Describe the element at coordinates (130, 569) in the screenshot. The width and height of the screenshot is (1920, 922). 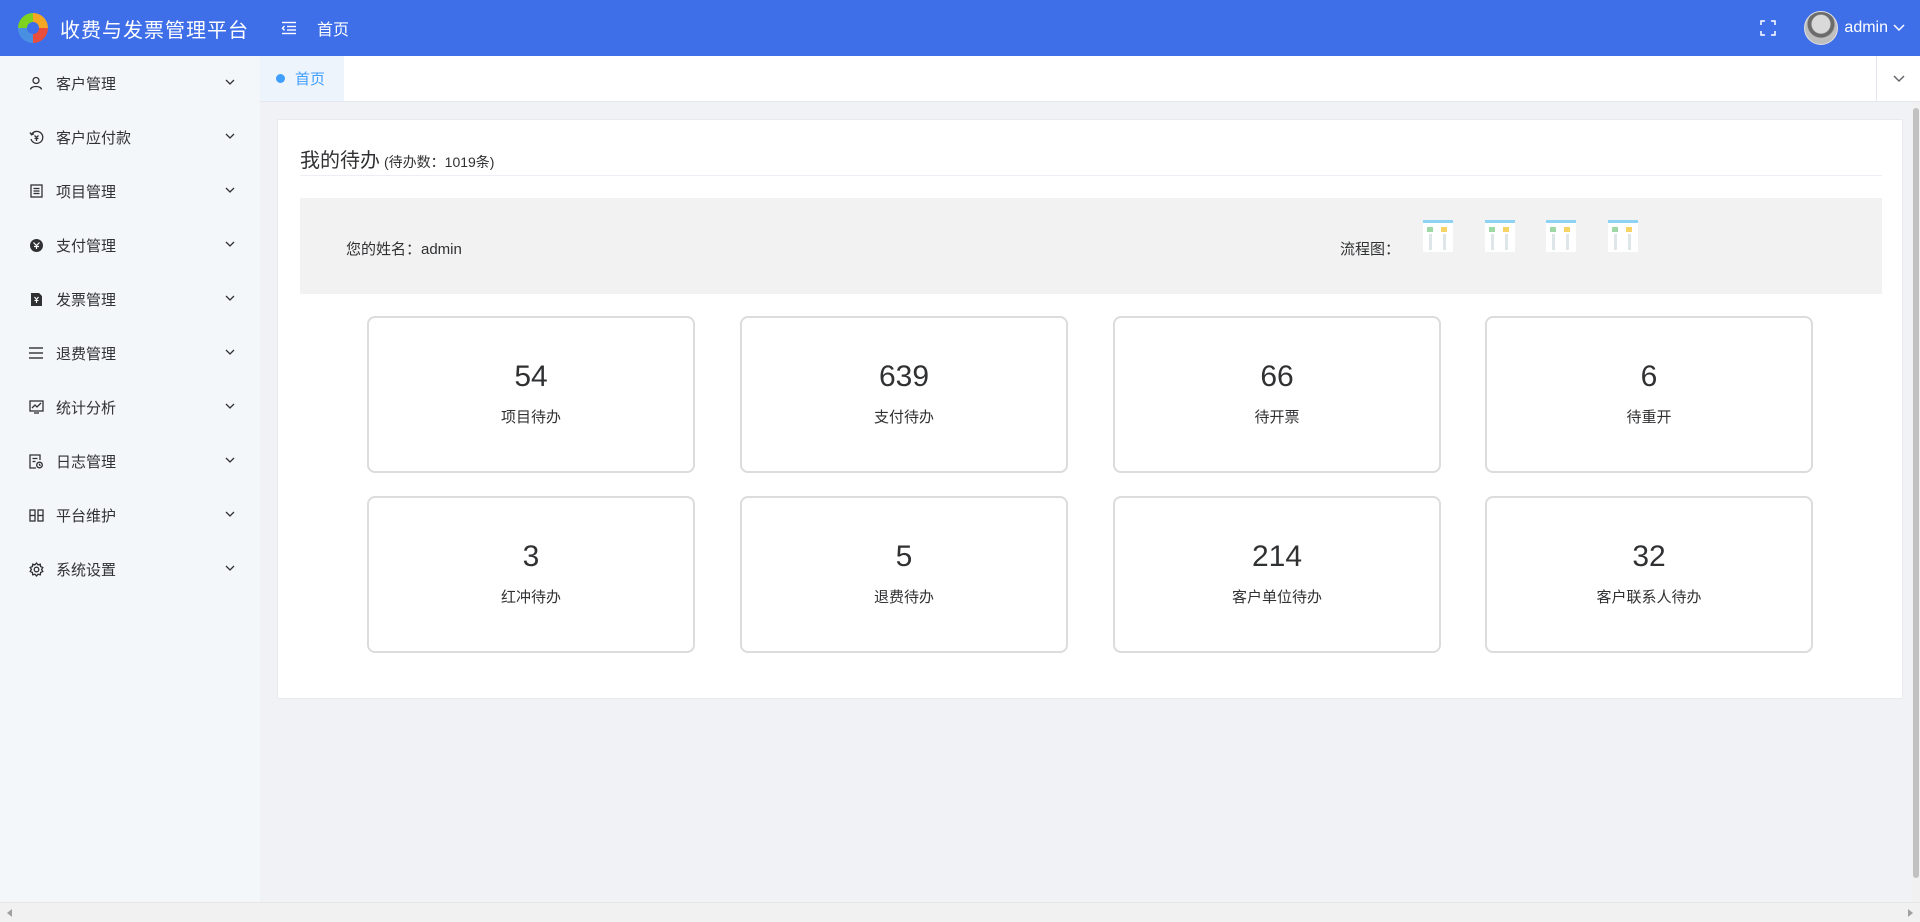
I see `sidebar-item-settings: 系统设置` at that location.